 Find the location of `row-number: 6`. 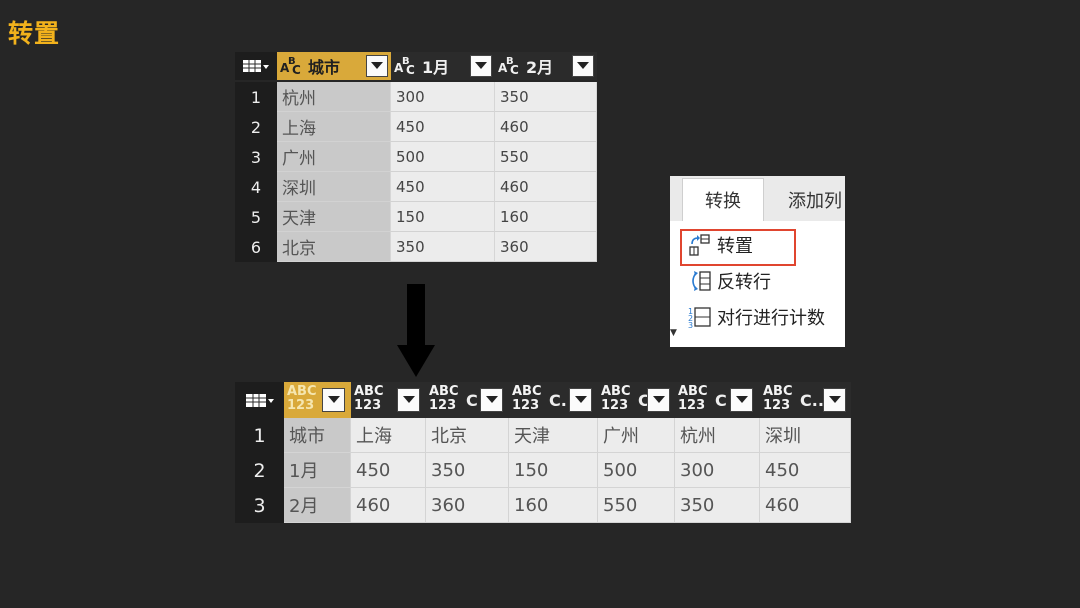

row-number: 6 is located at coordinates (256, 247).